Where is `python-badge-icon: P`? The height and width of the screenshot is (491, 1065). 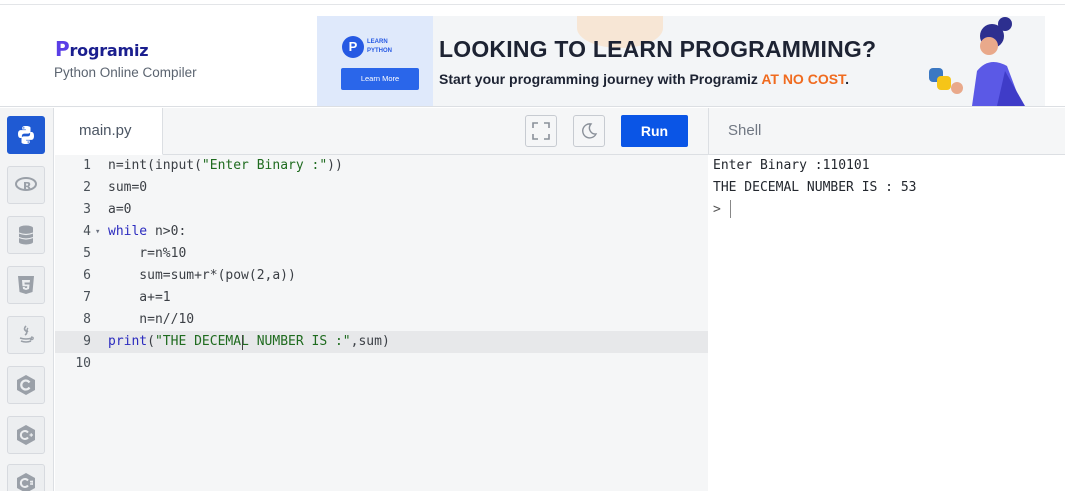
python-badge-icon: P is located at coordinates (353, 47).